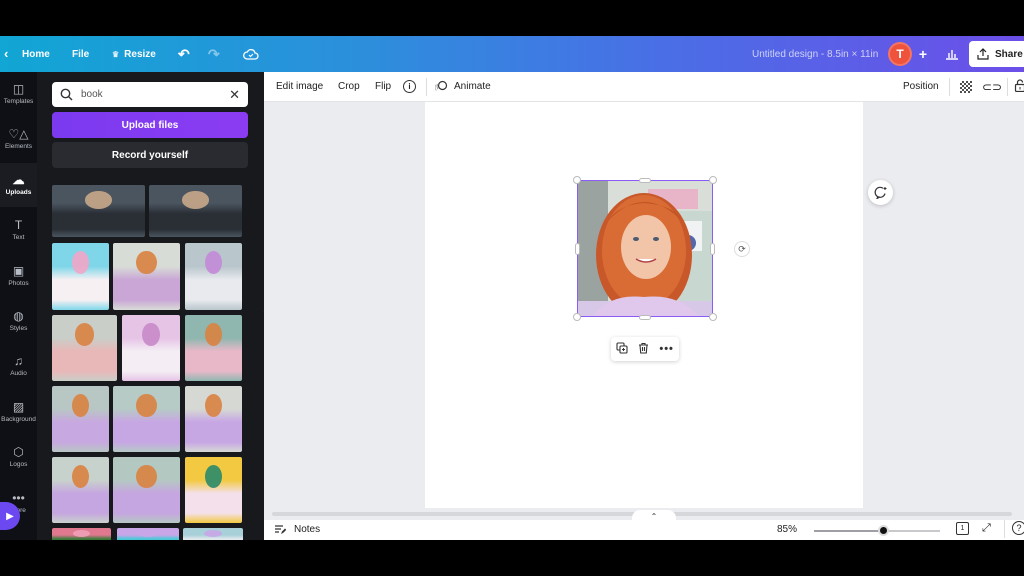  Describe the element at coordinates (6, 53) in the screenshot. I see `chevron-left-icon: ‹` at that location.